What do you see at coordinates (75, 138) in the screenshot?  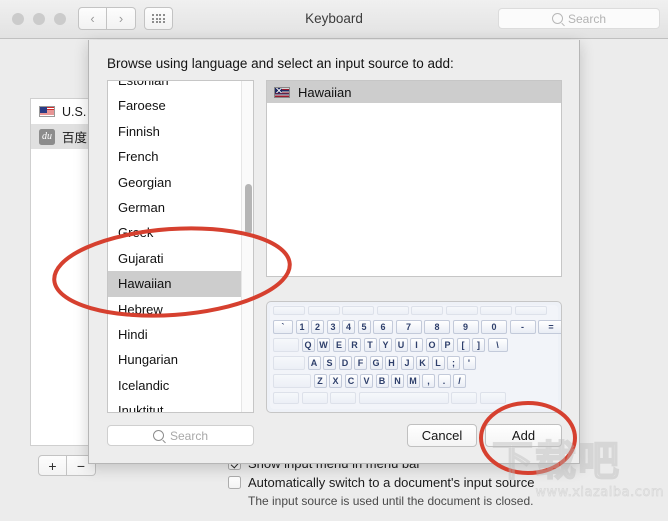 I see `input-source-label: 百度` at bounding box center [75, 138].